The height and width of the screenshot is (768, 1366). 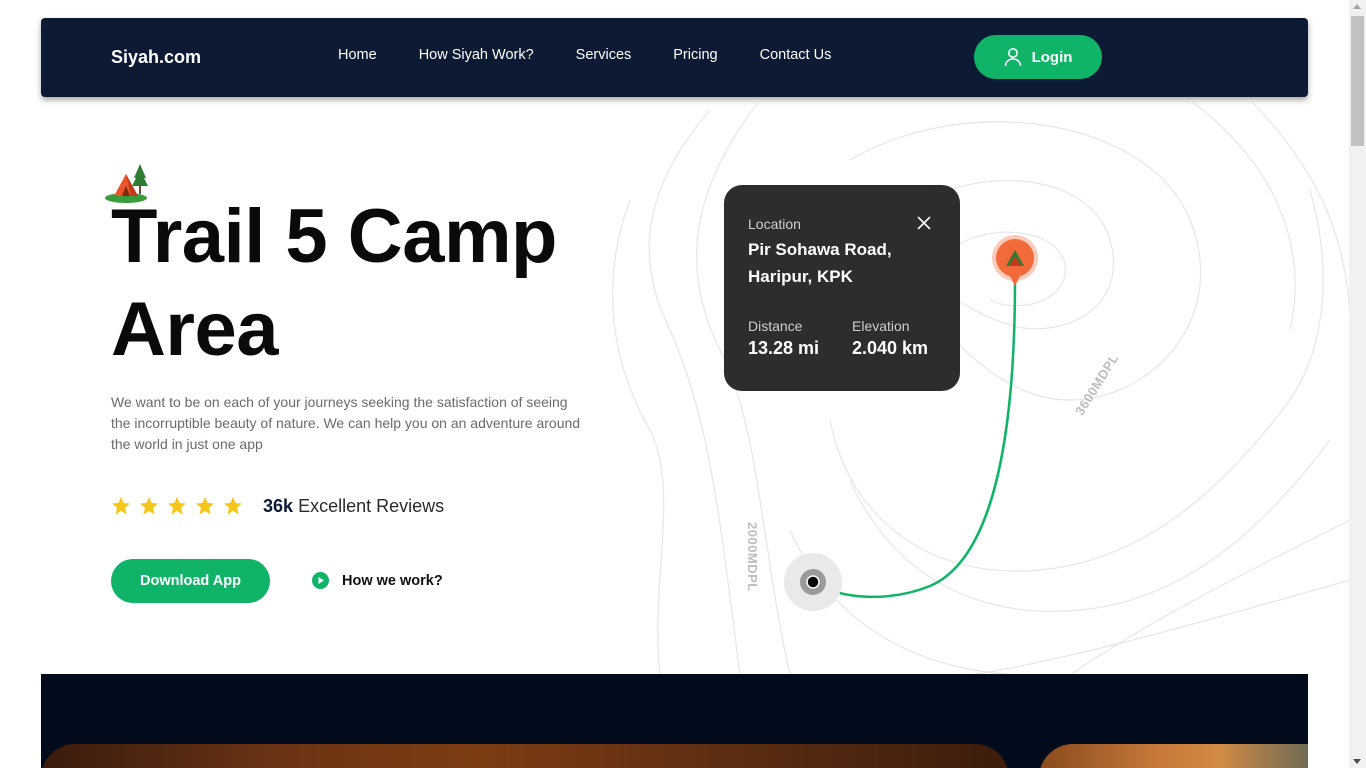 What do you see at coordinates (334, 283) in the screenshot?
I see `hero-title: Trail 5 Camp Area` at bounding box center [334, 283].